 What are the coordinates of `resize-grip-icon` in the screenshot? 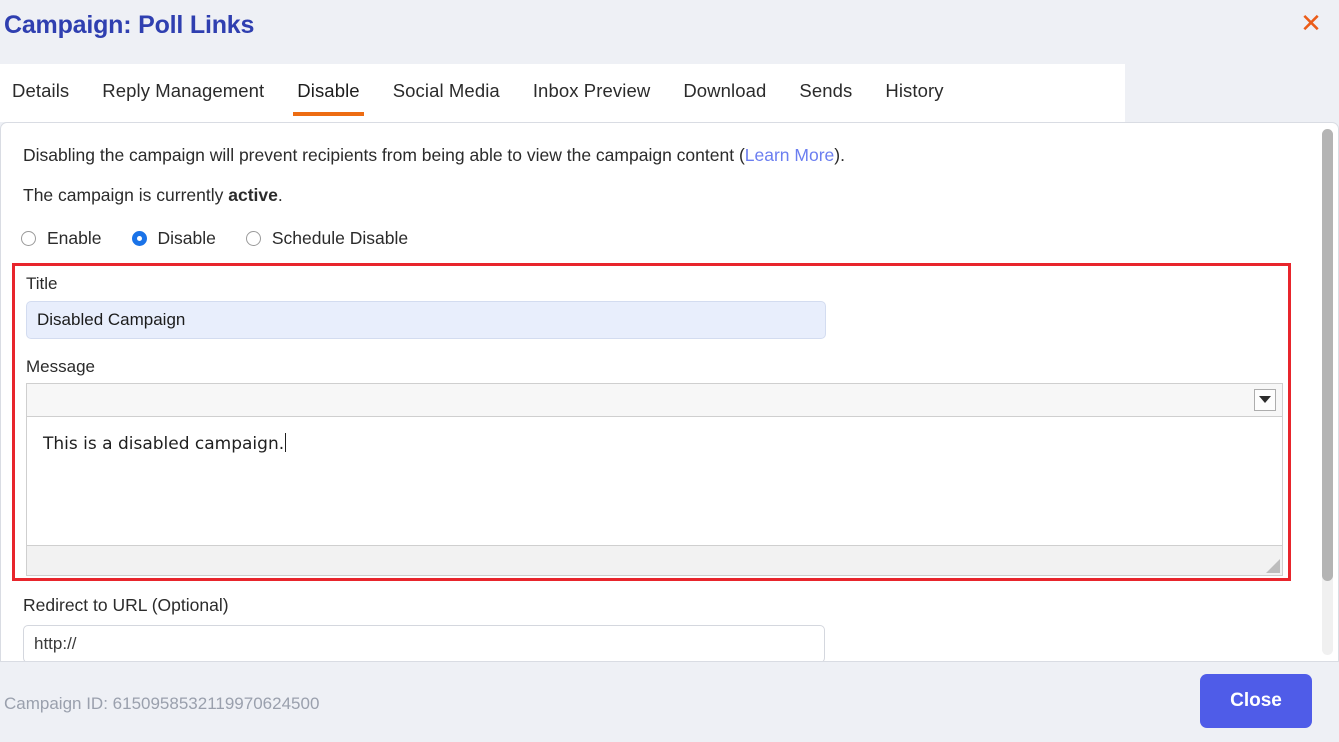 It's located at (1272, 565).